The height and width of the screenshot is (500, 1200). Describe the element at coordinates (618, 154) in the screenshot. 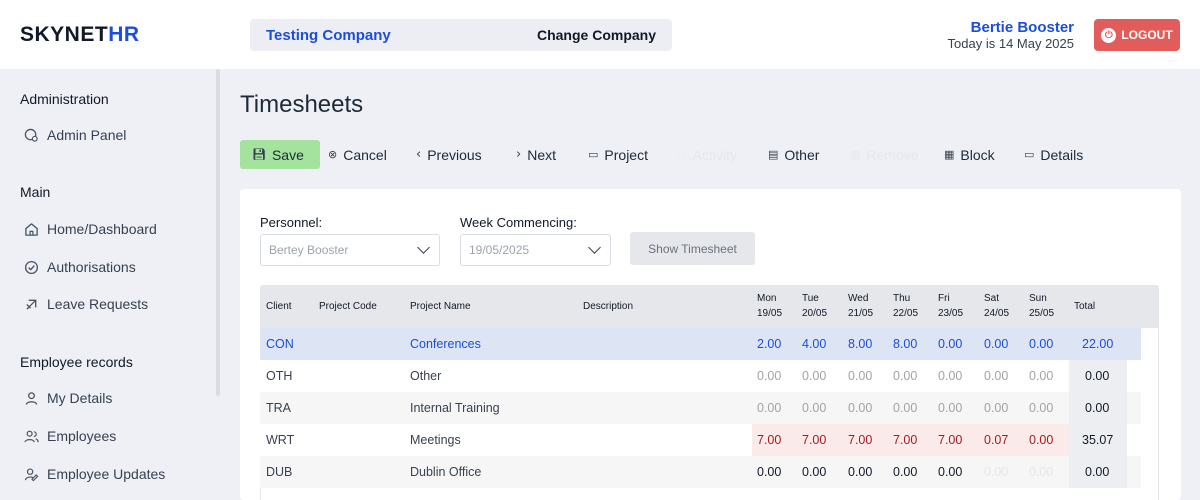

I see `project-button: ▭ Project` at that location.